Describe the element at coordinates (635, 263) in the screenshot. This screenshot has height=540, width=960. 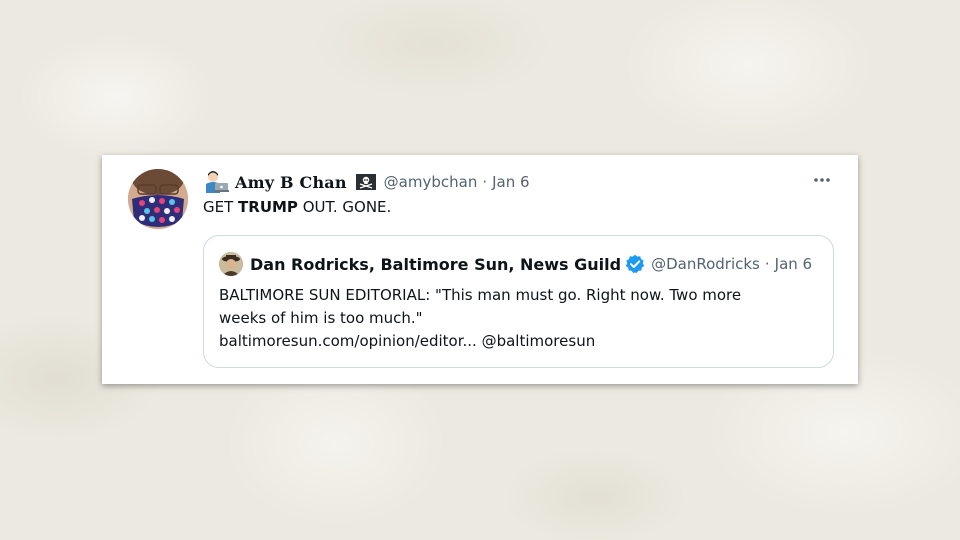
I see `verified-badge-icon` at that location.